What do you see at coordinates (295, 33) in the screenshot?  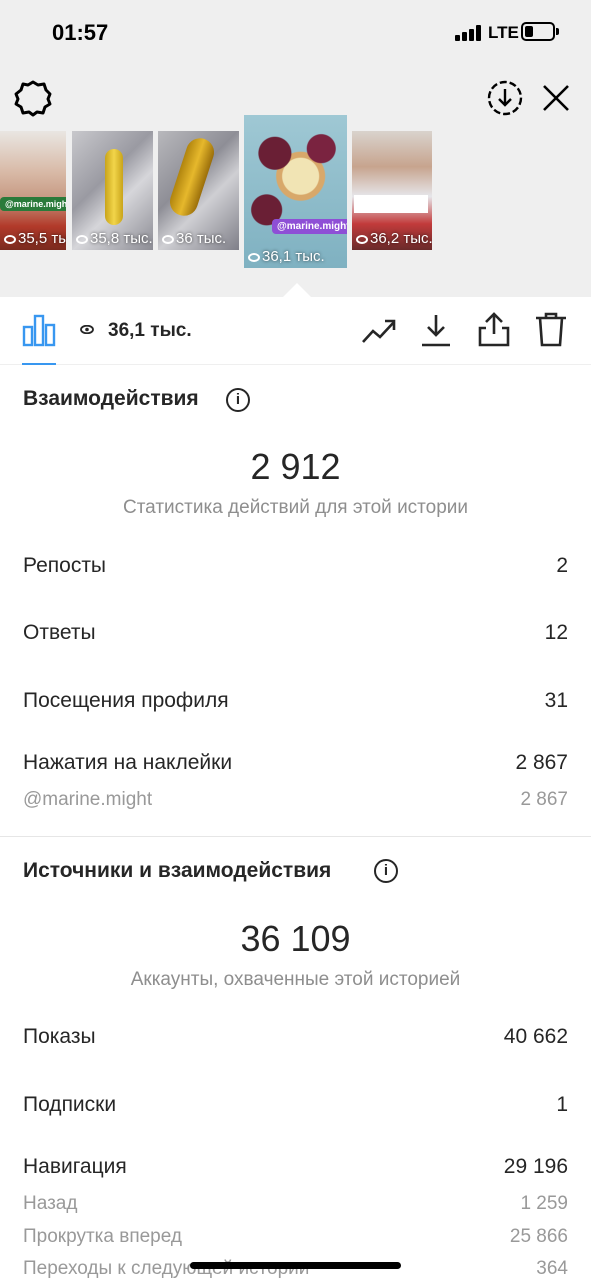 I see `status-bar: 01:57 LTE` at bounding box center [295, 33].